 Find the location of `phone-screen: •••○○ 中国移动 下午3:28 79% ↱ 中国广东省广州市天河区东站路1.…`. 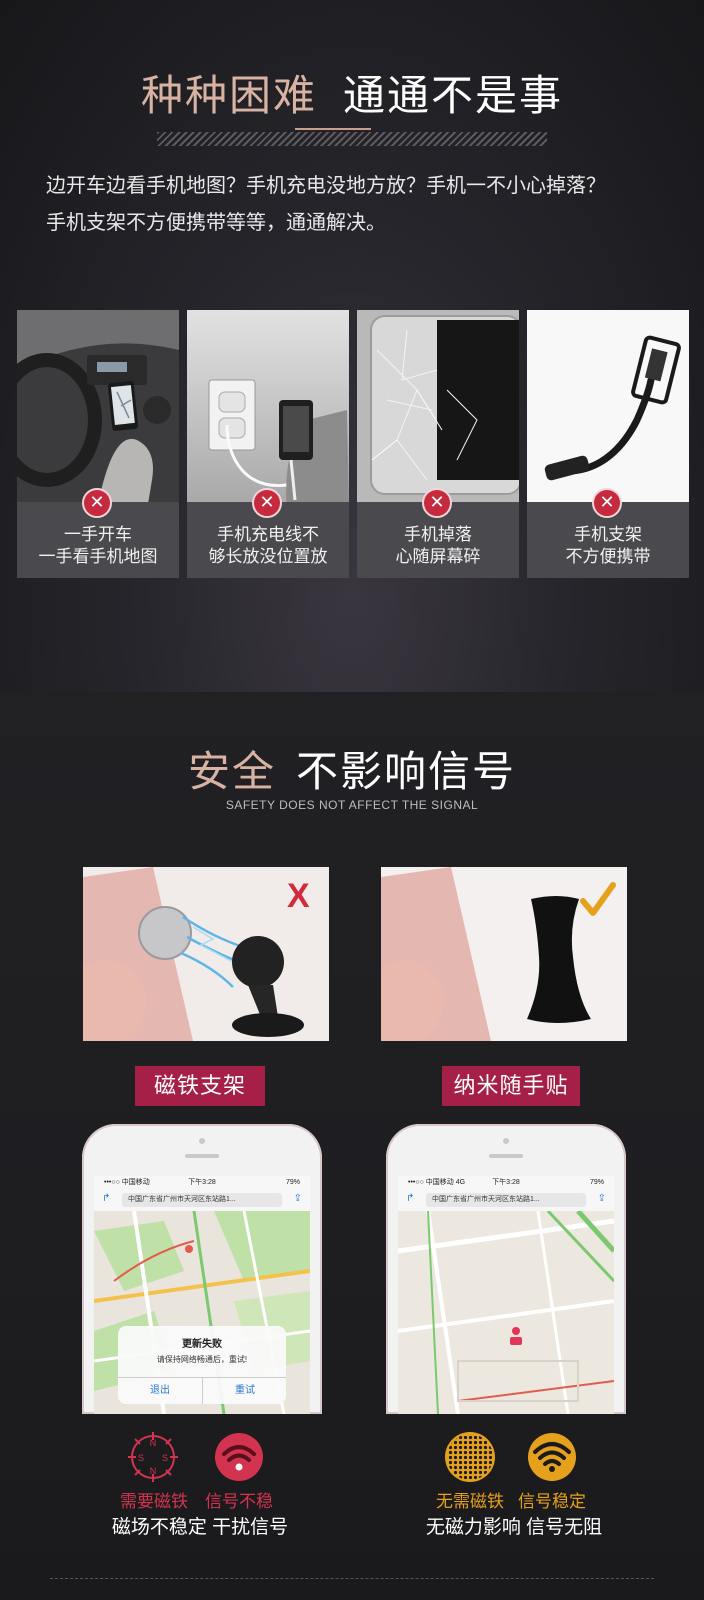

phone-screen: •••○○ 中国移动 下午3:28 79% ↱ 中国广东省广州市天河区东站路1.… is located at coordinates (202, 1295).